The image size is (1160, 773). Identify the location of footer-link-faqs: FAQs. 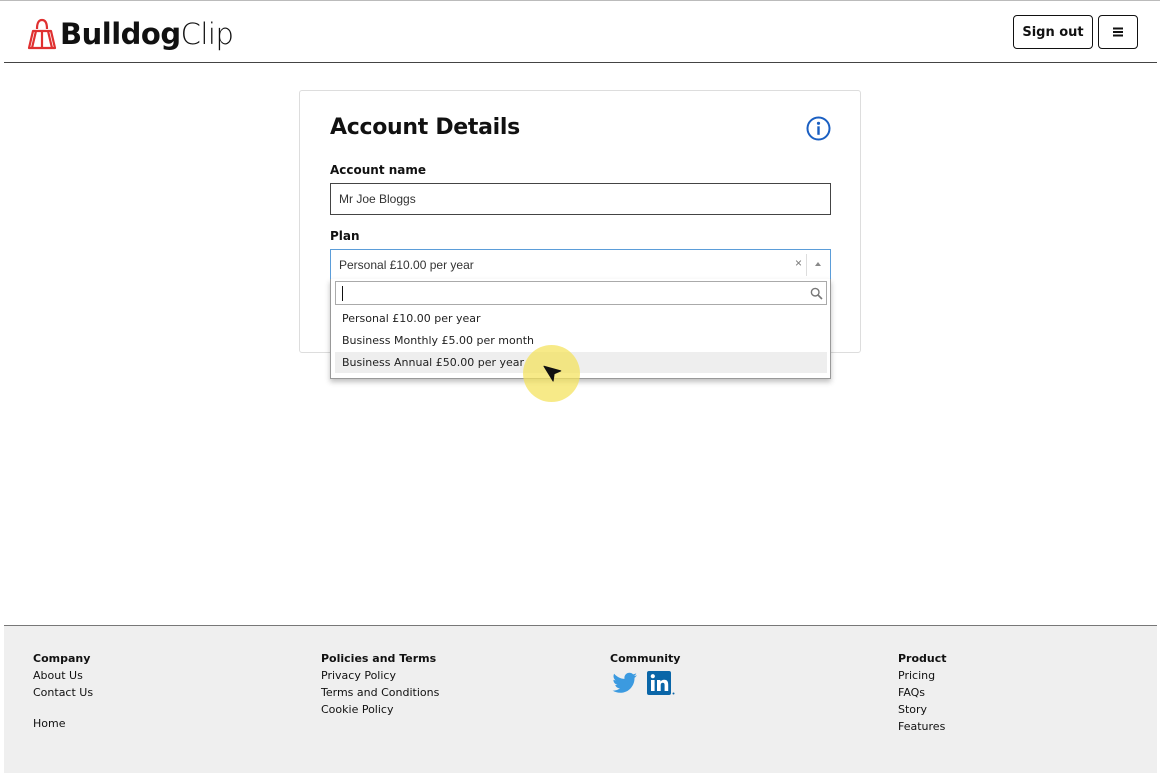
(922, 692).